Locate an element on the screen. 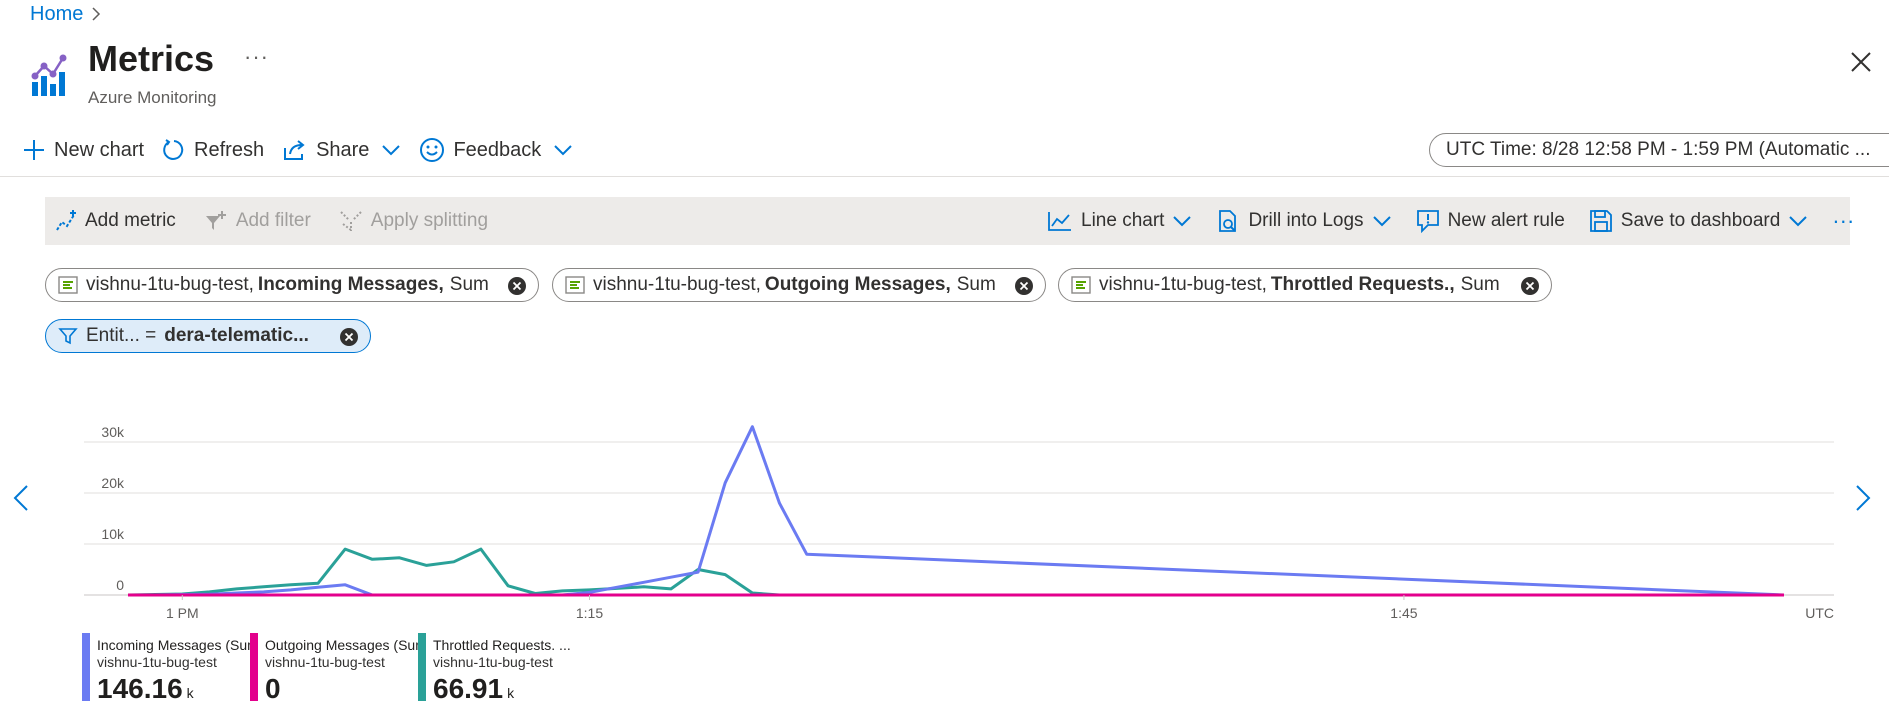 The image size is (1889, 716). refresh-button: Refresh is located at coordinates (213, 150).